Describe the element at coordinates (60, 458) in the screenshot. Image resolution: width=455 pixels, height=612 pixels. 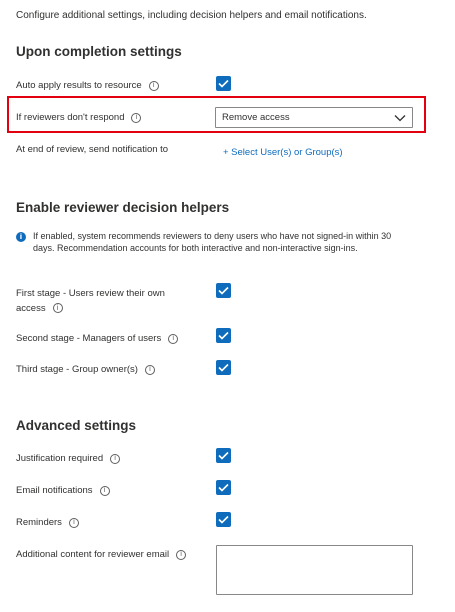
I see `justification-label-text: Justification required` at that location.